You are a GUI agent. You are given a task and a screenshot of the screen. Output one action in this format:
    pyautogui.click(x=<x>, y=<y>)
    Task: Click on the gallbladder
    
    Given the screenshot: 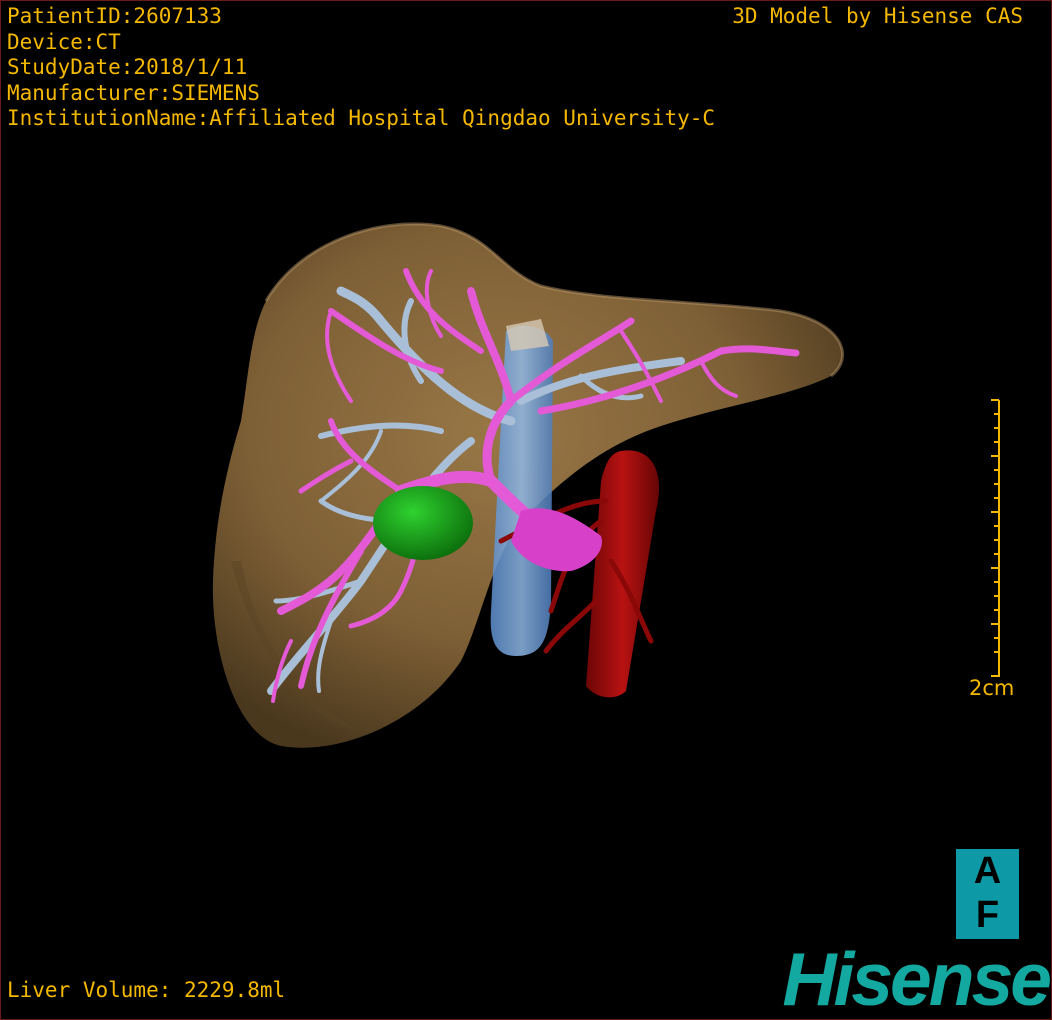 What is the action you would take?
    pyautogui.click(x=423, y=523)
    